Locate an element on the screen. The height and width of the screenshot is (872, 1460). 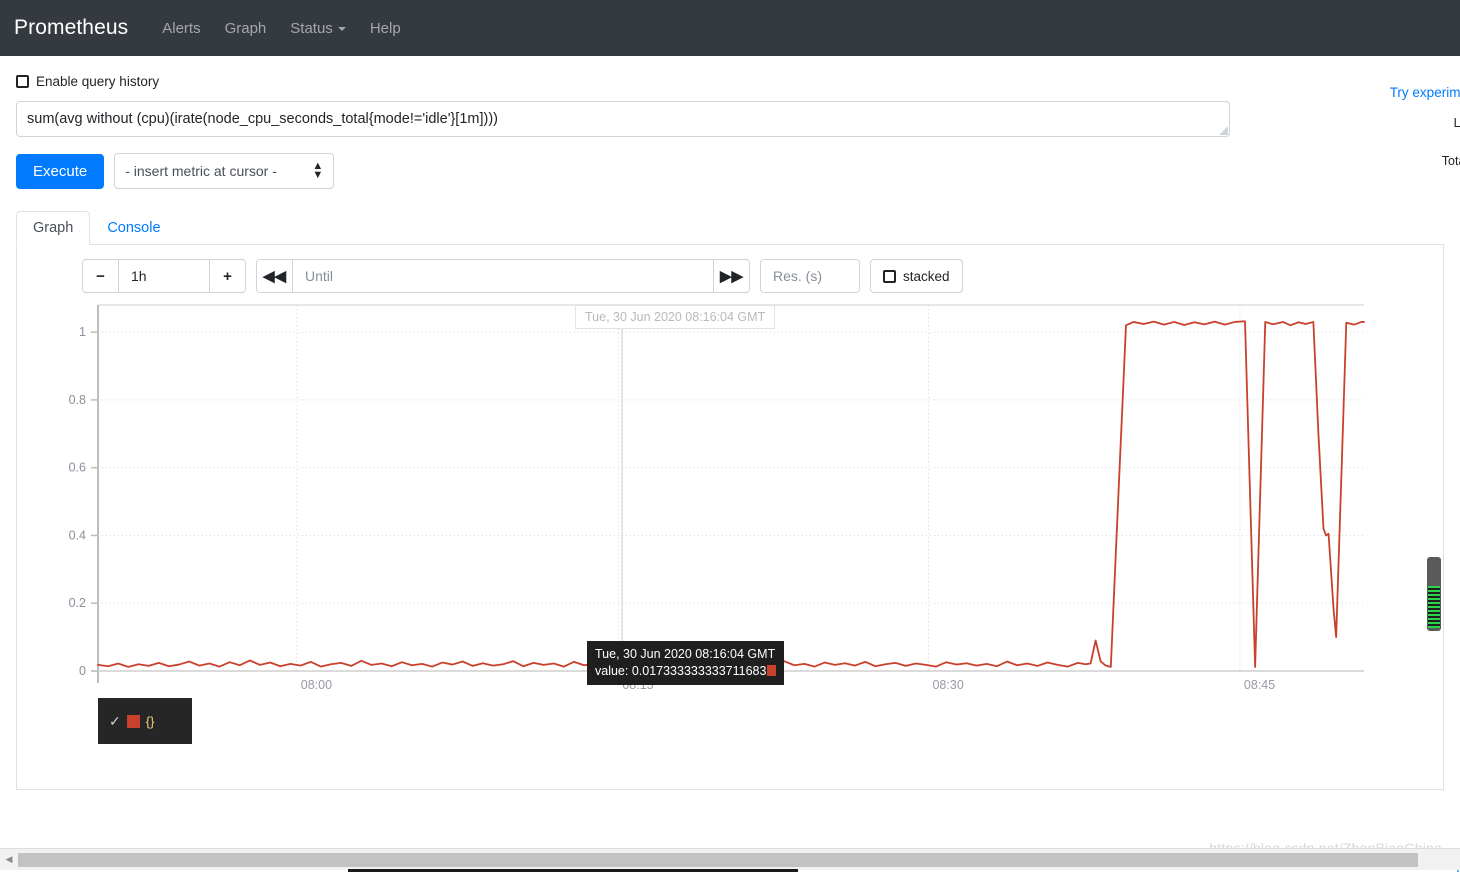
svg-text: 0.4 is located at coordinates (77, 535).